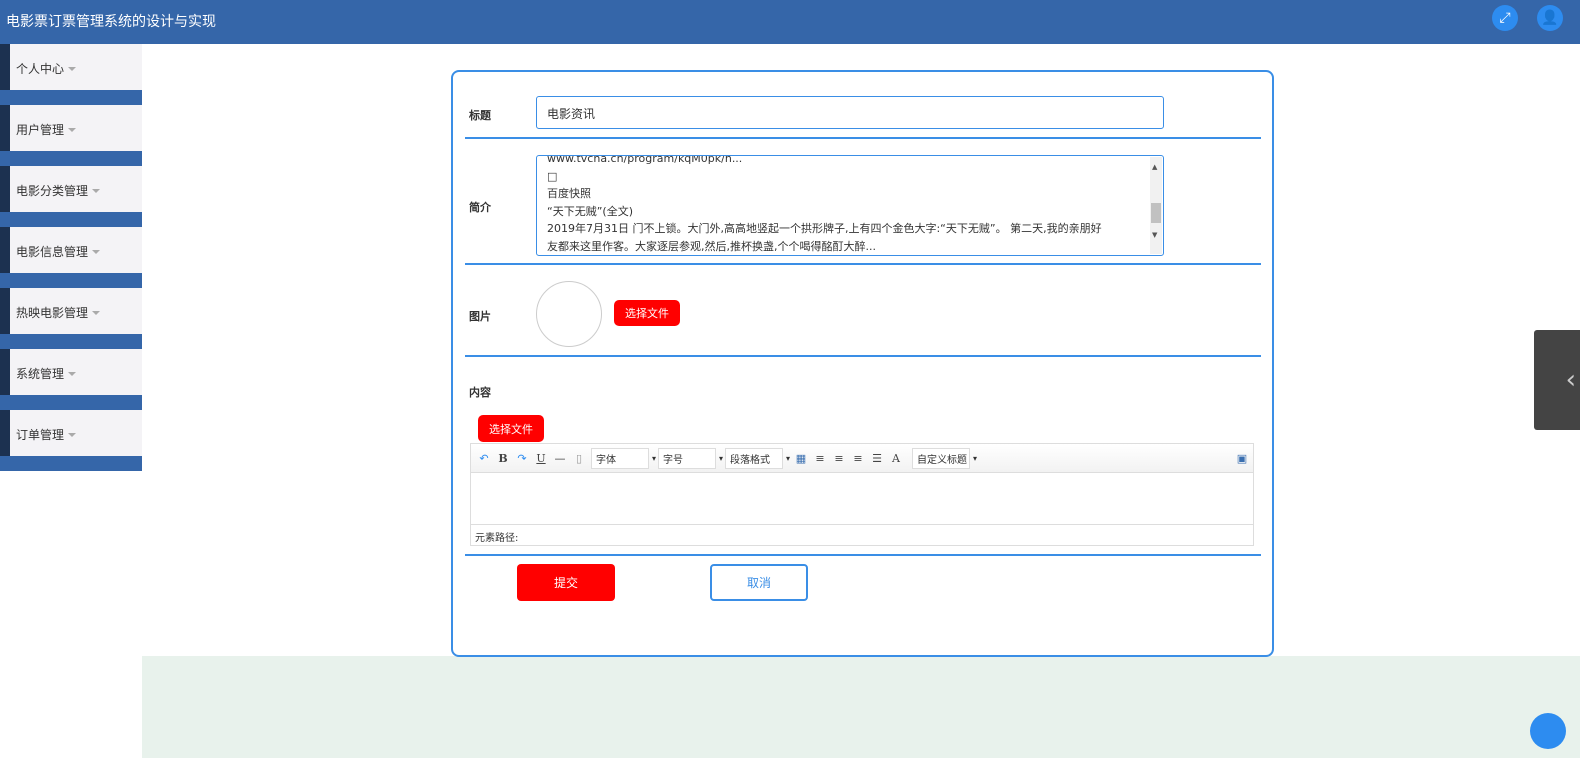 Image resolution: width=1580 pixels, height=758 pixels. What do you see at coordinates (759, 582) in the screenshot?
I see `cancel-button: 取消` at bounding box center [759, 582].